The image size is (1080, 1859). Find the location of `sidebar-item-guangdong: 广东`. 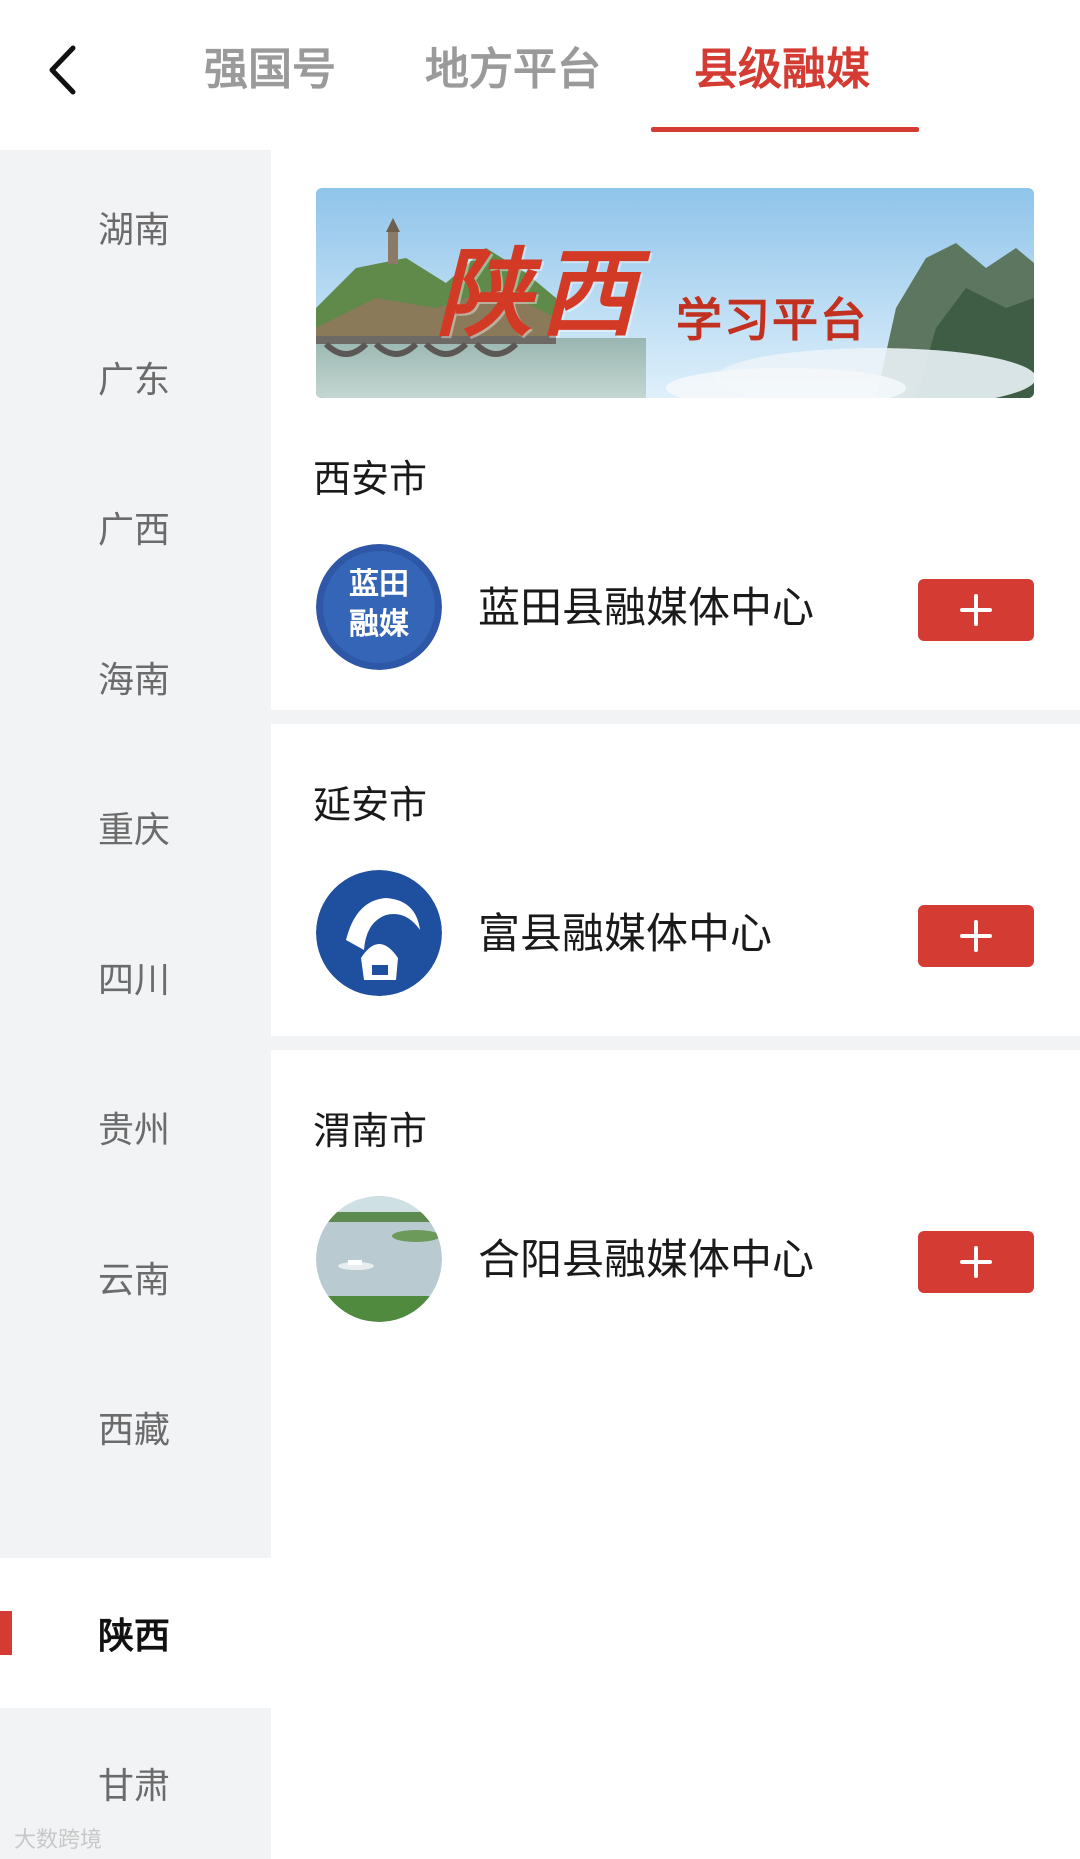

sidebar-item-guangdong: 广东 is located at coordinates (135, 377).